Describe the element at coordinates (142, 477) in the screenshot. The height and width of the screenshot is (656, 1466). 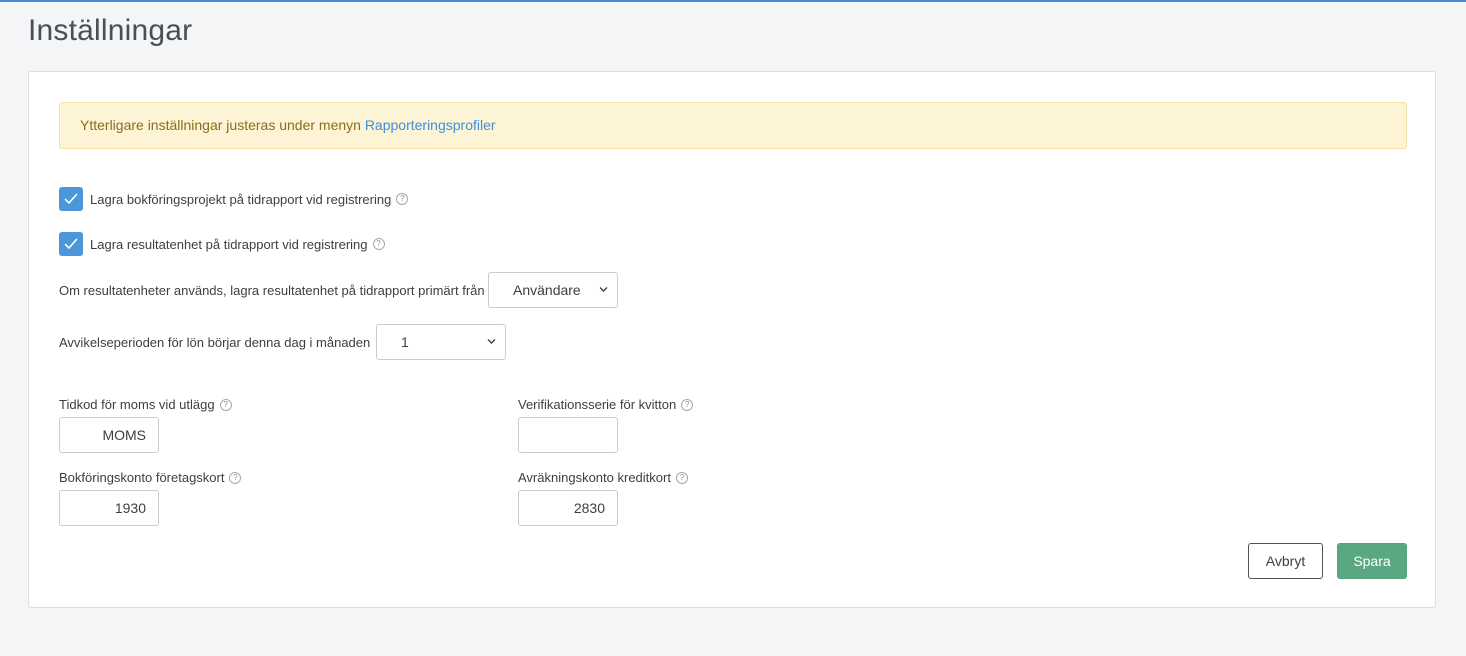
I see `company-card-account-label-text: Bokföringskonto företagskort` at that location.